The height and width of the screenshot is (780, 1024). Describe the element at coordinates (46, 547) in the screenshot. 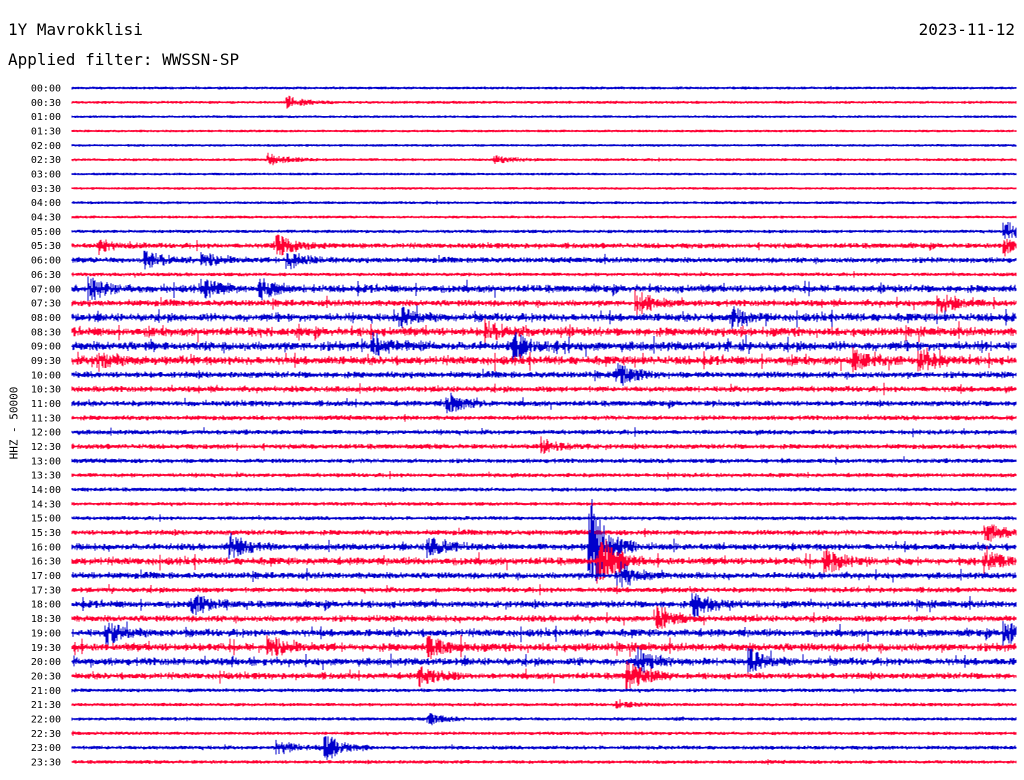

I see `time-label: 16:00` at that location.